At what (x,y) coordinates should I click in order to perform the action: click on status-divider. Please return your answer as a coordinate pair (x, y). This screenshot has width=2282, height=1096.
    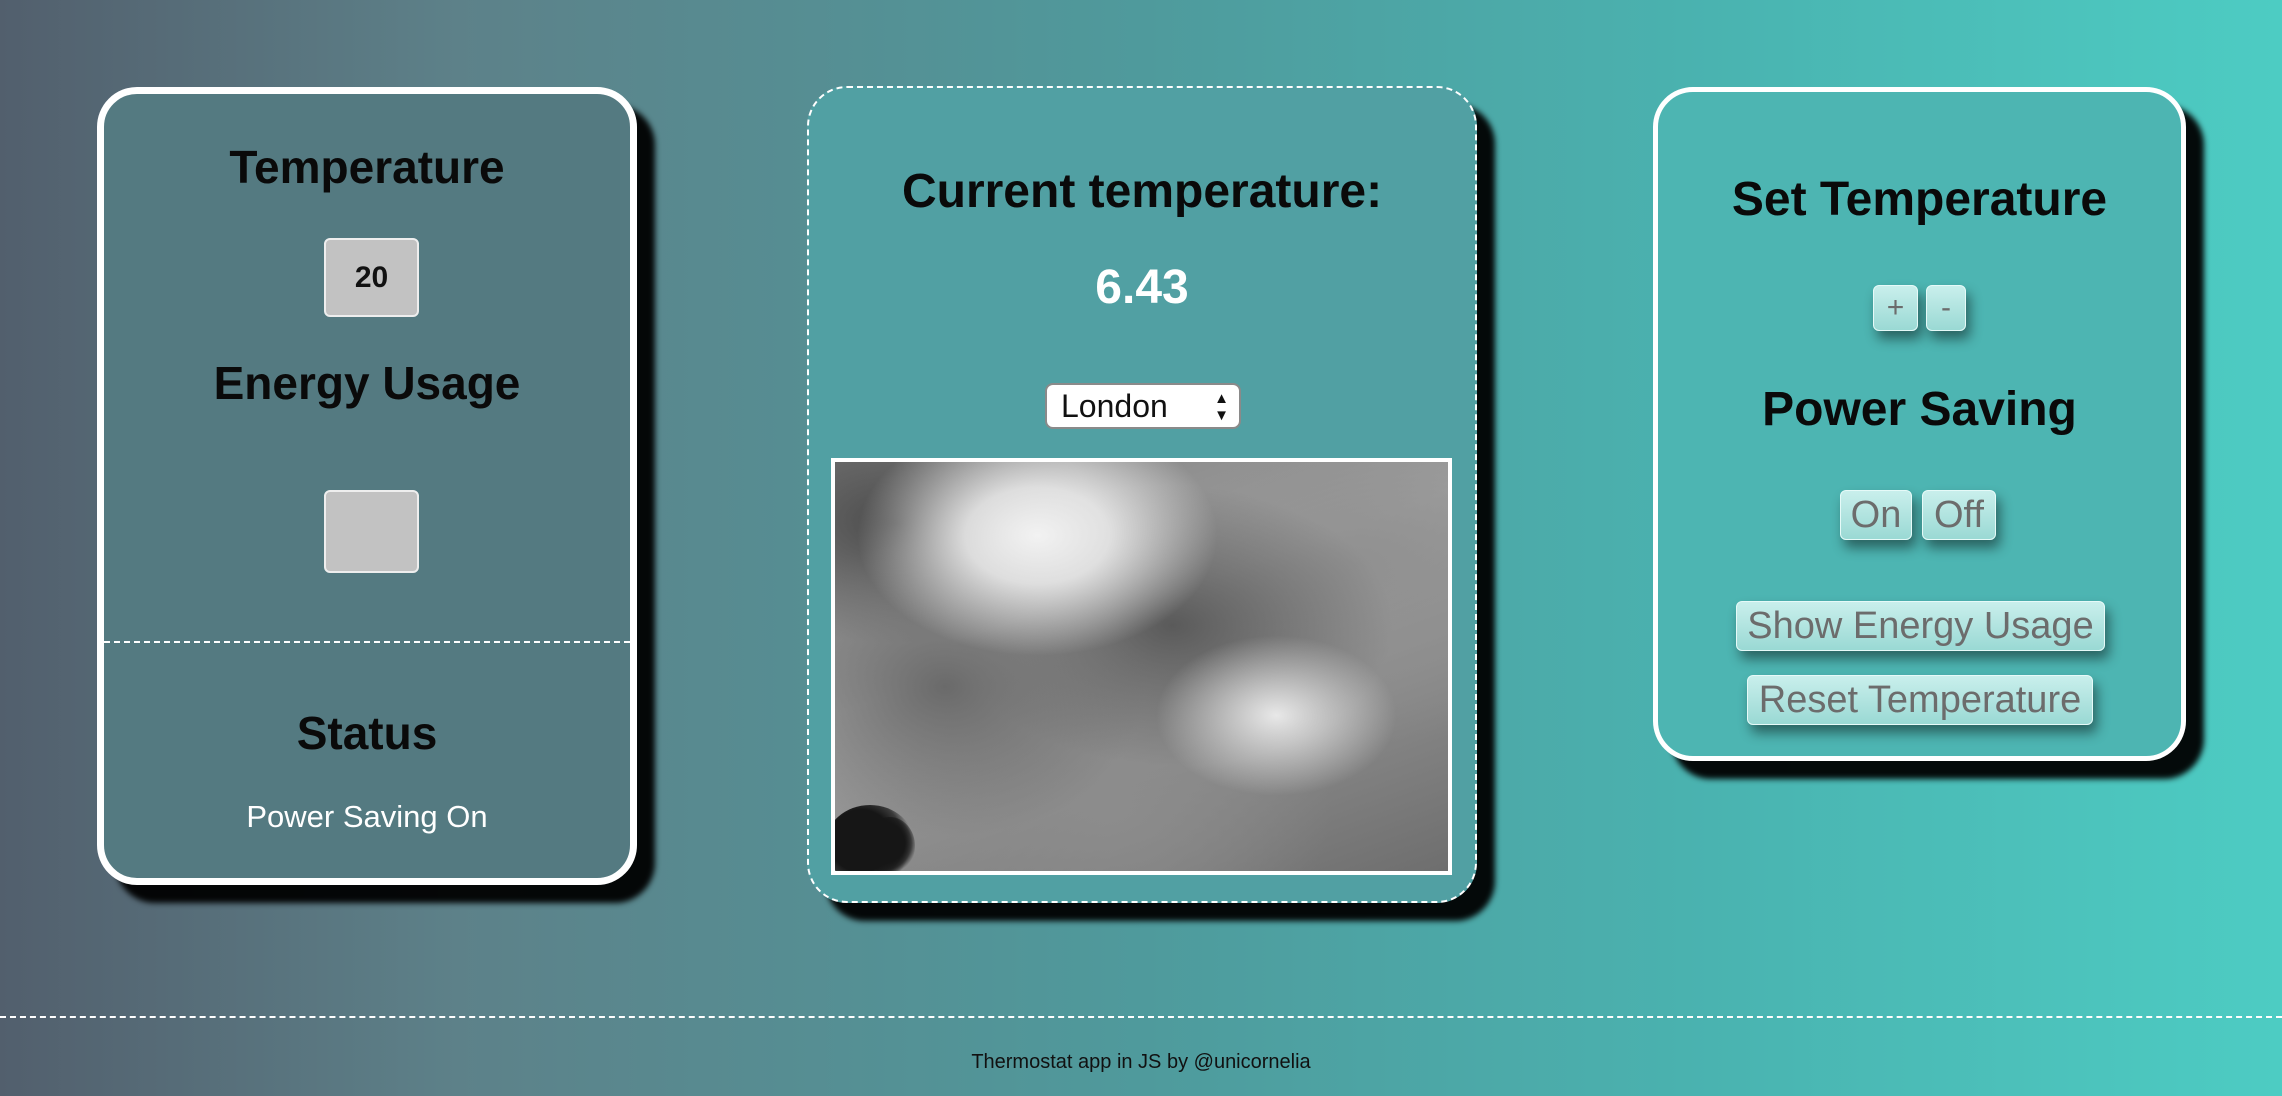
    Looking at the image, I should click on (367, 642).